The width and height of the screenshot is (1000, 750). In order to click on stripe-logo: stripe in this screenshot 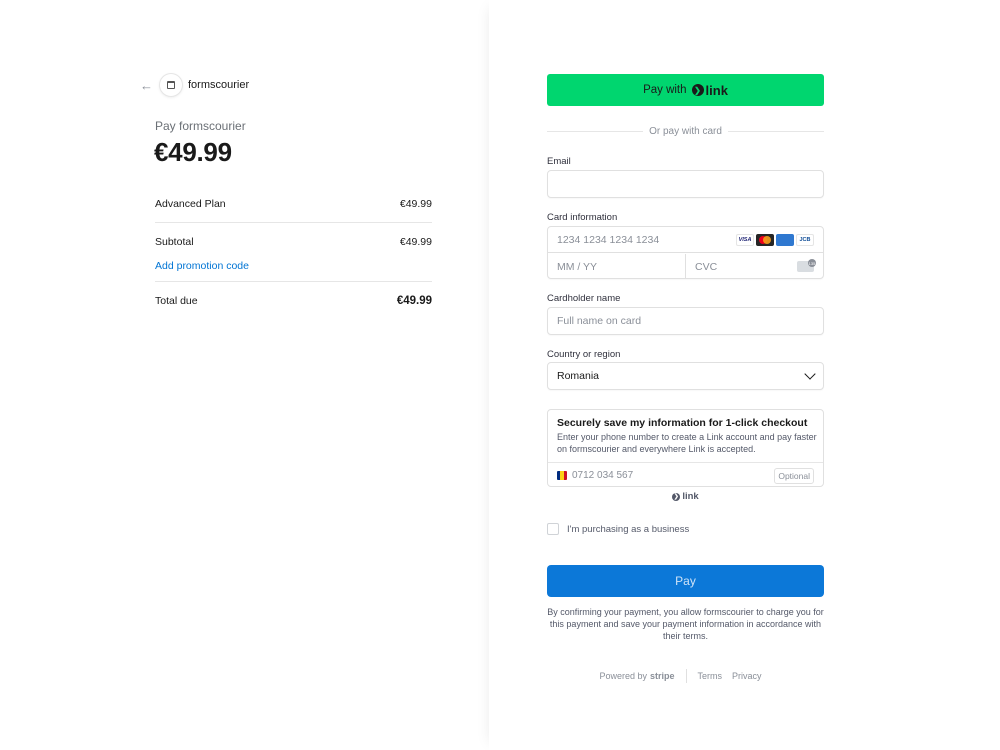, I will do `click(662, 676)`.